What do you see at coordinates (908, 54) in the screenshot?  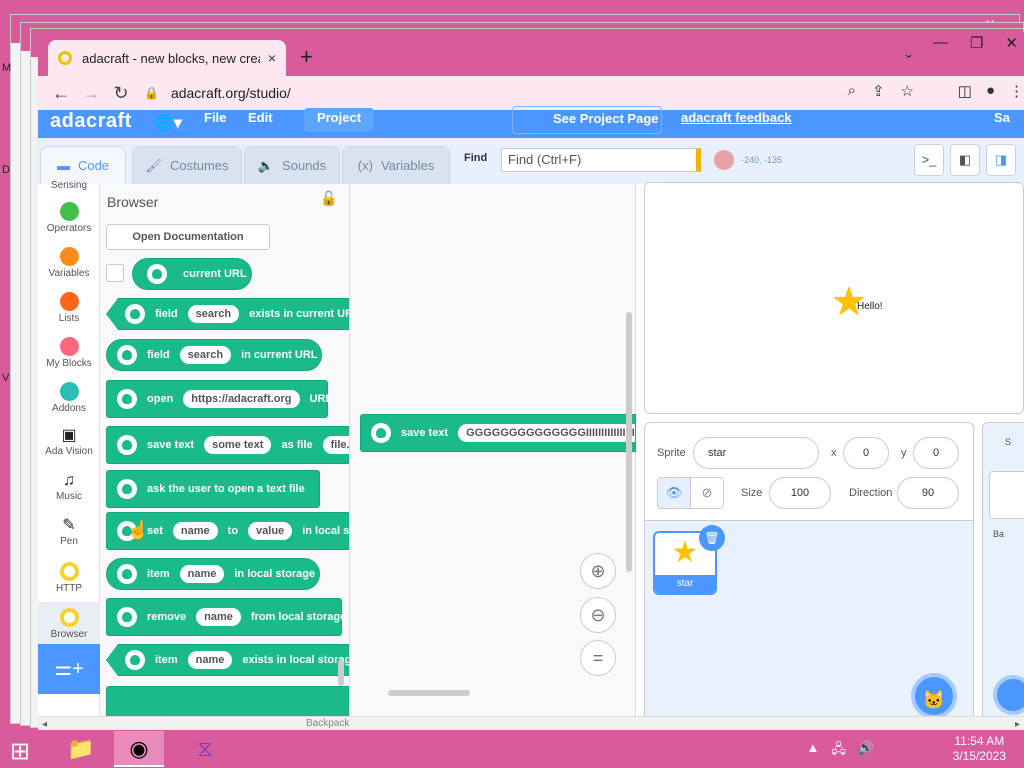 I see `tab-search-icon: ⌄` at bounding box center [908, 54].